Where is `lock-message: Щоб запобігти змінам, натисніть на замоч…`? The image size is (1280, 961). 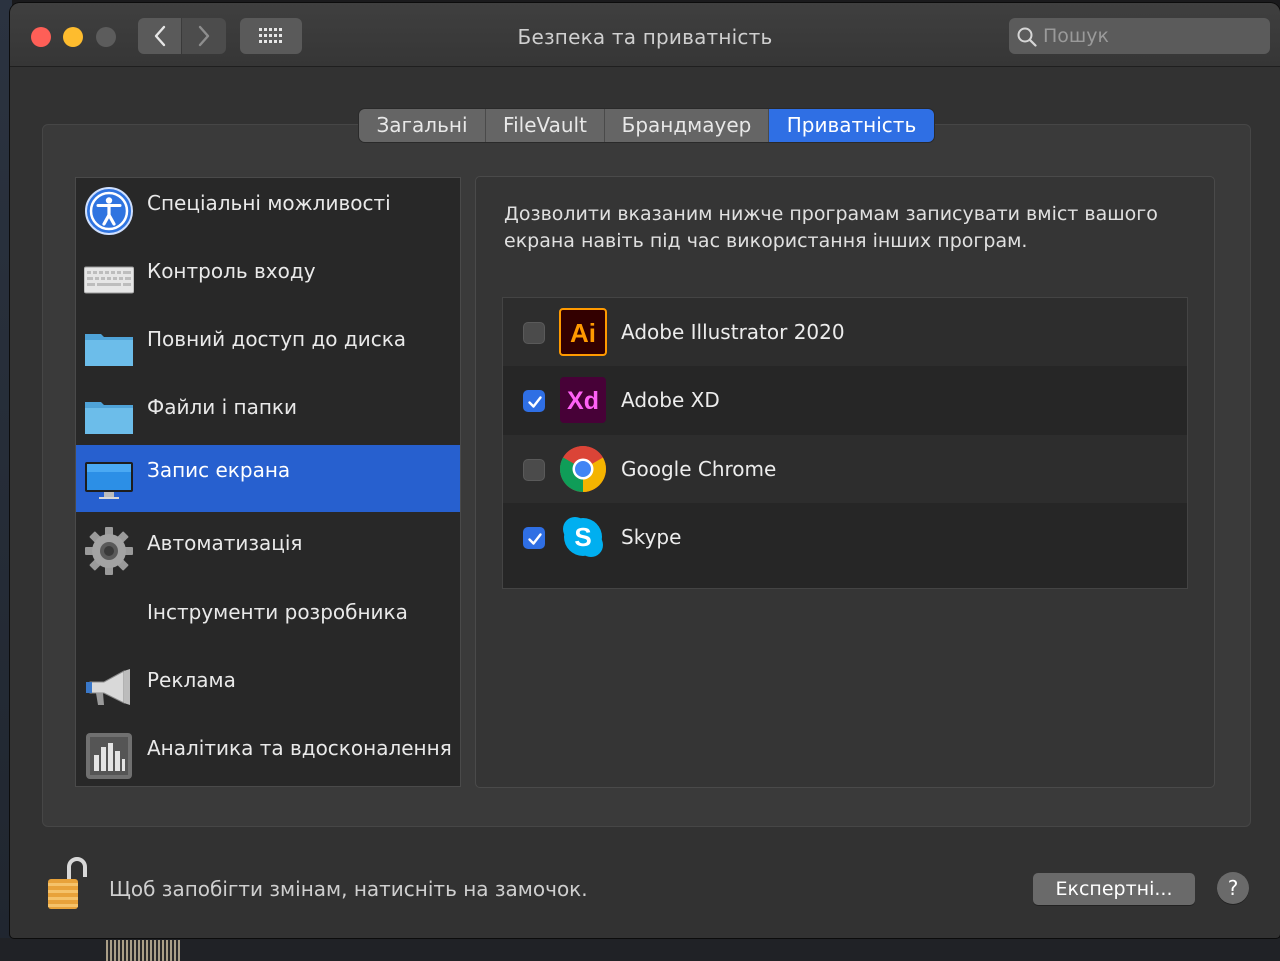
lock-message: Щоб запобігти змінам, натисніть на замоч… is located at coordinates (348, 889).